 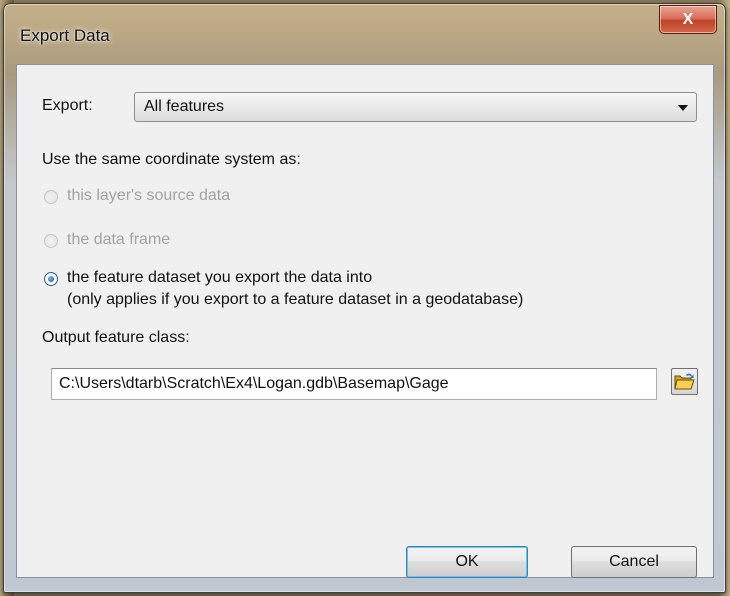 I want to click on browse-button, so click(x=684, y=381).